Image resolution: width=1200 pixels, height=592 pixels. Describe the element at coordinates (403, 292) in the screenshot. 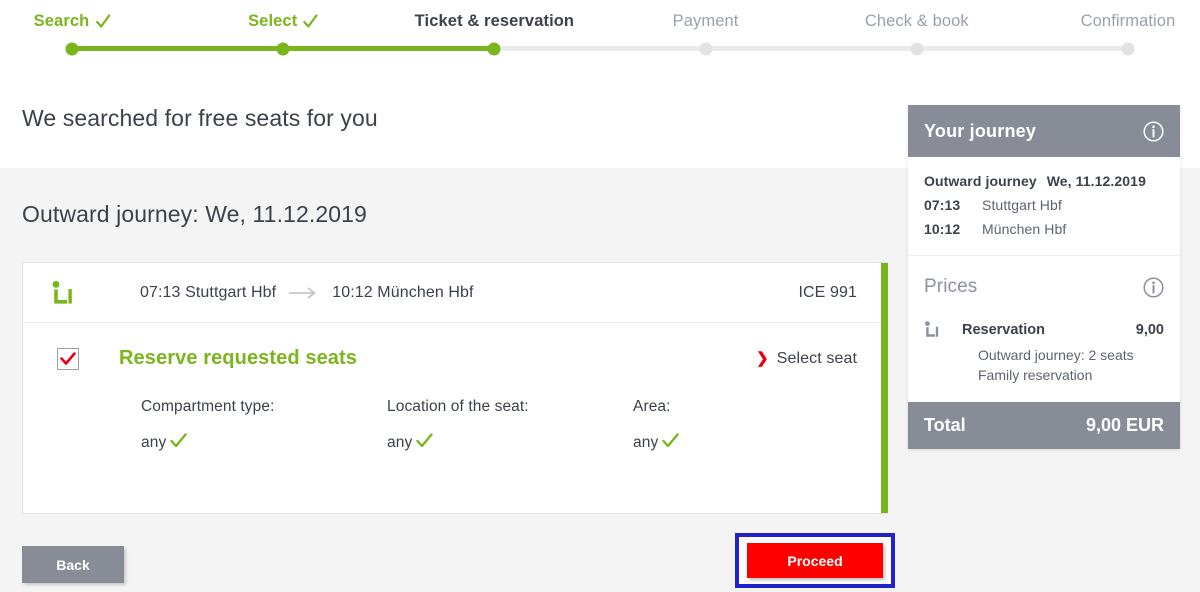

I see `arrival-label: 10:12 München Hbf` at that location.